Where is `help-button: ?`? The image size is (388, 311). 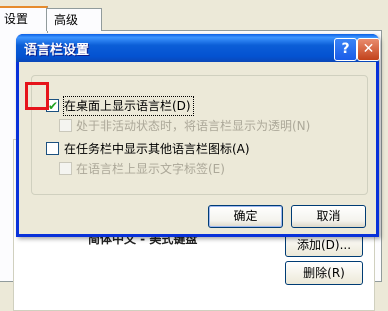 help-button: ? is located at coordinates (345, 49).